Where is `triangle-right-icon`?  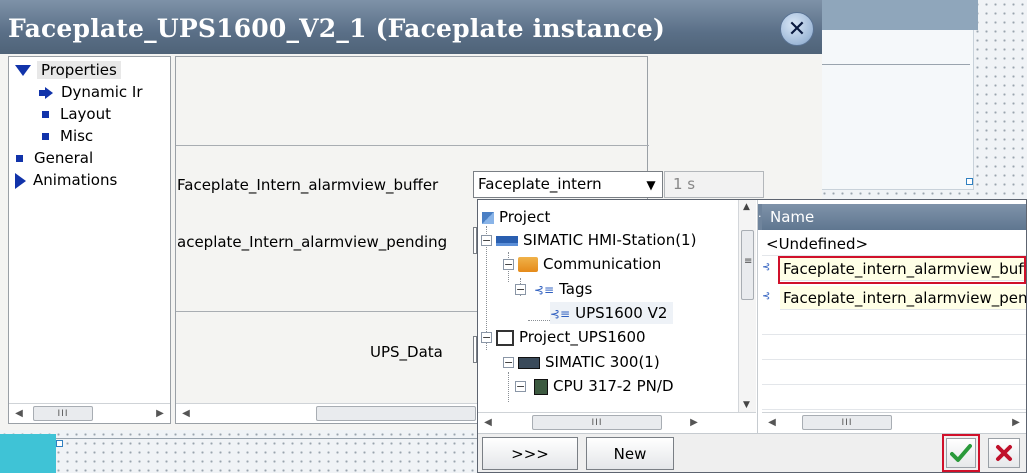
triangle-right-icon is located at coordinates (20, 180).